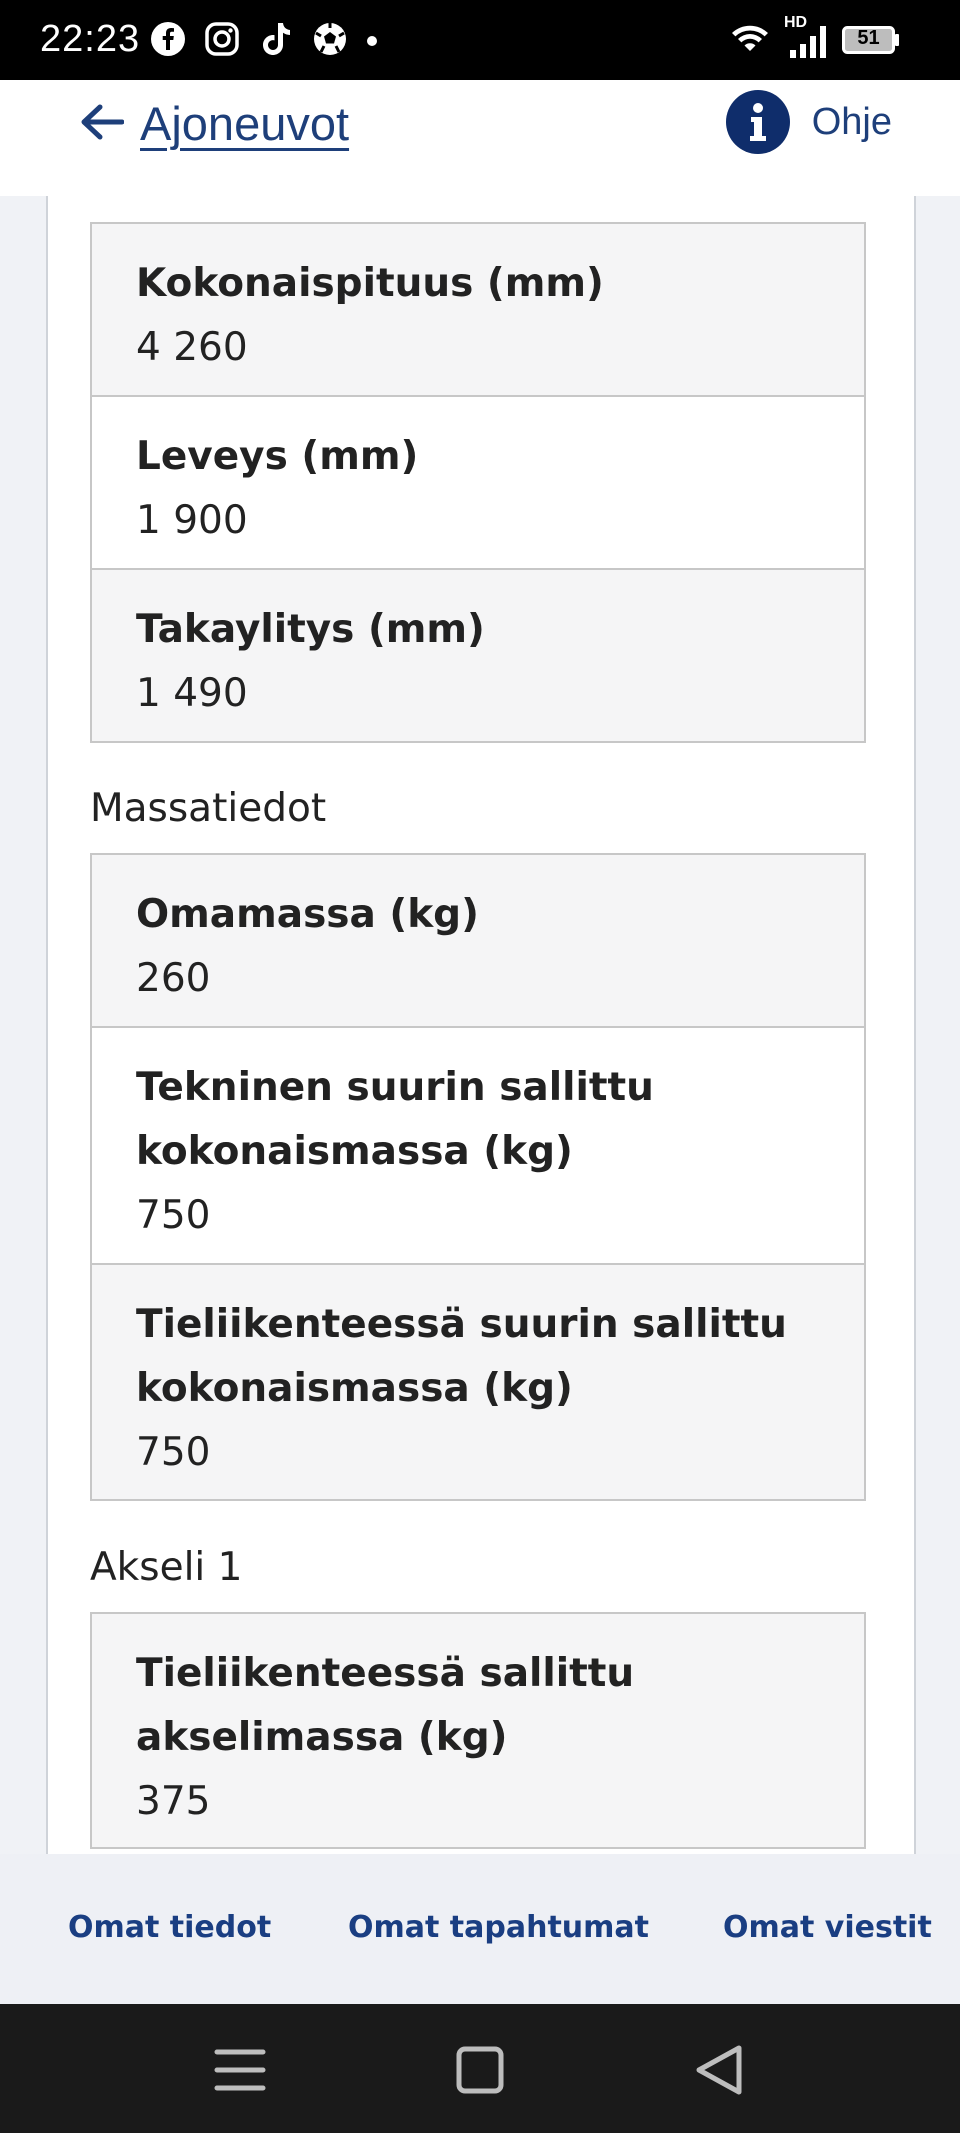  Describe the element at coordinates (498, 1927) in the screenshot. I see `nav-item-omat-tapahtumat: Omat tapahtumat` at that location.